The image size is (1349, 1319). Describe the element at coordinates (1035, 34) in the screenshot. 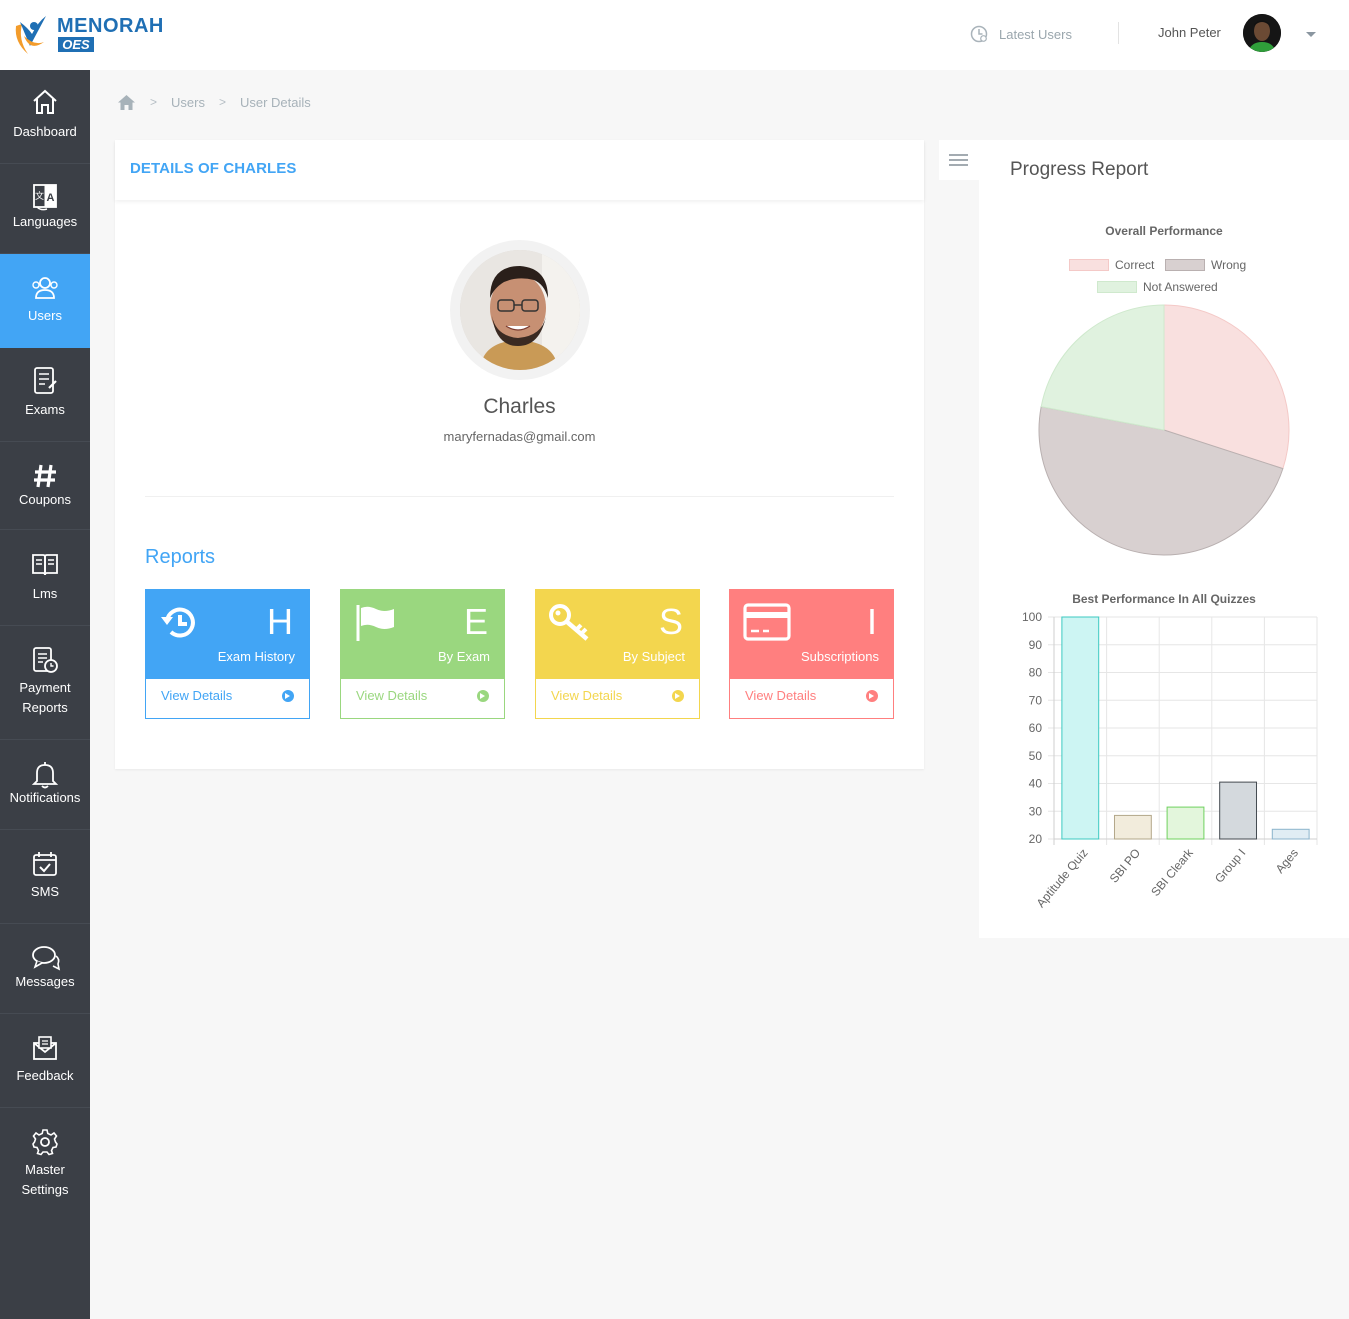

I see `latest-users-label: Latest Users` at that location.